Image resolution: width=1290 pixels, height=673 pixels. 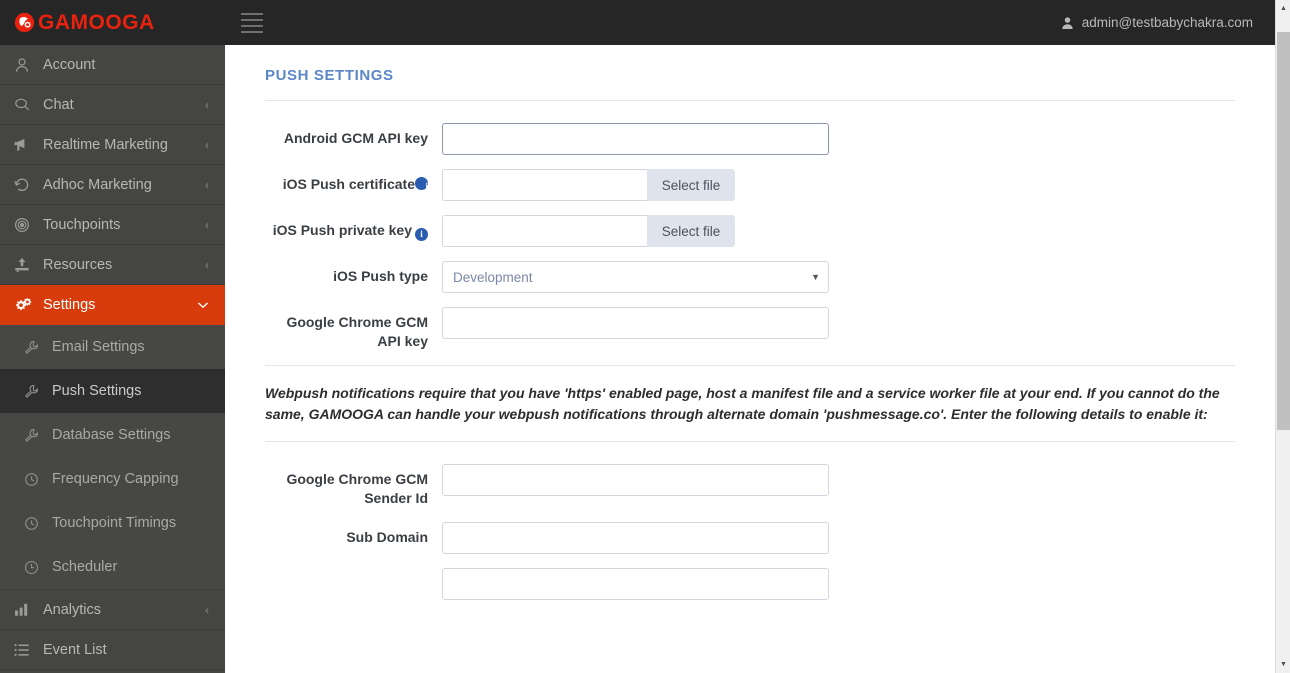 I want to click on form-row-sub-domain: Sub Domain, so click(x=750, y=538).